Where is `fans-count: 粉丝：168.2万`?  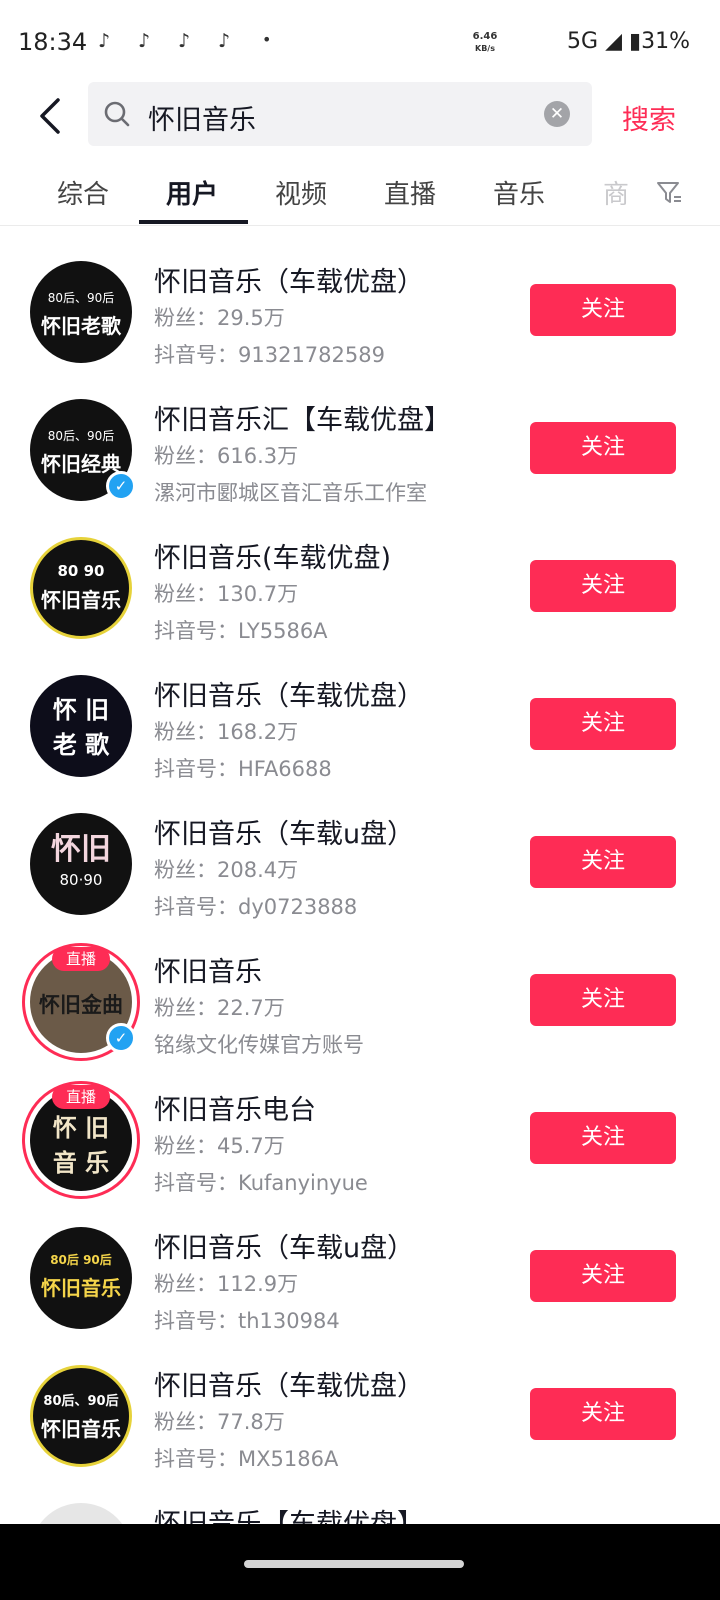 fans-count: 粉丝：168.2万 is located at coordinates (226, 732).